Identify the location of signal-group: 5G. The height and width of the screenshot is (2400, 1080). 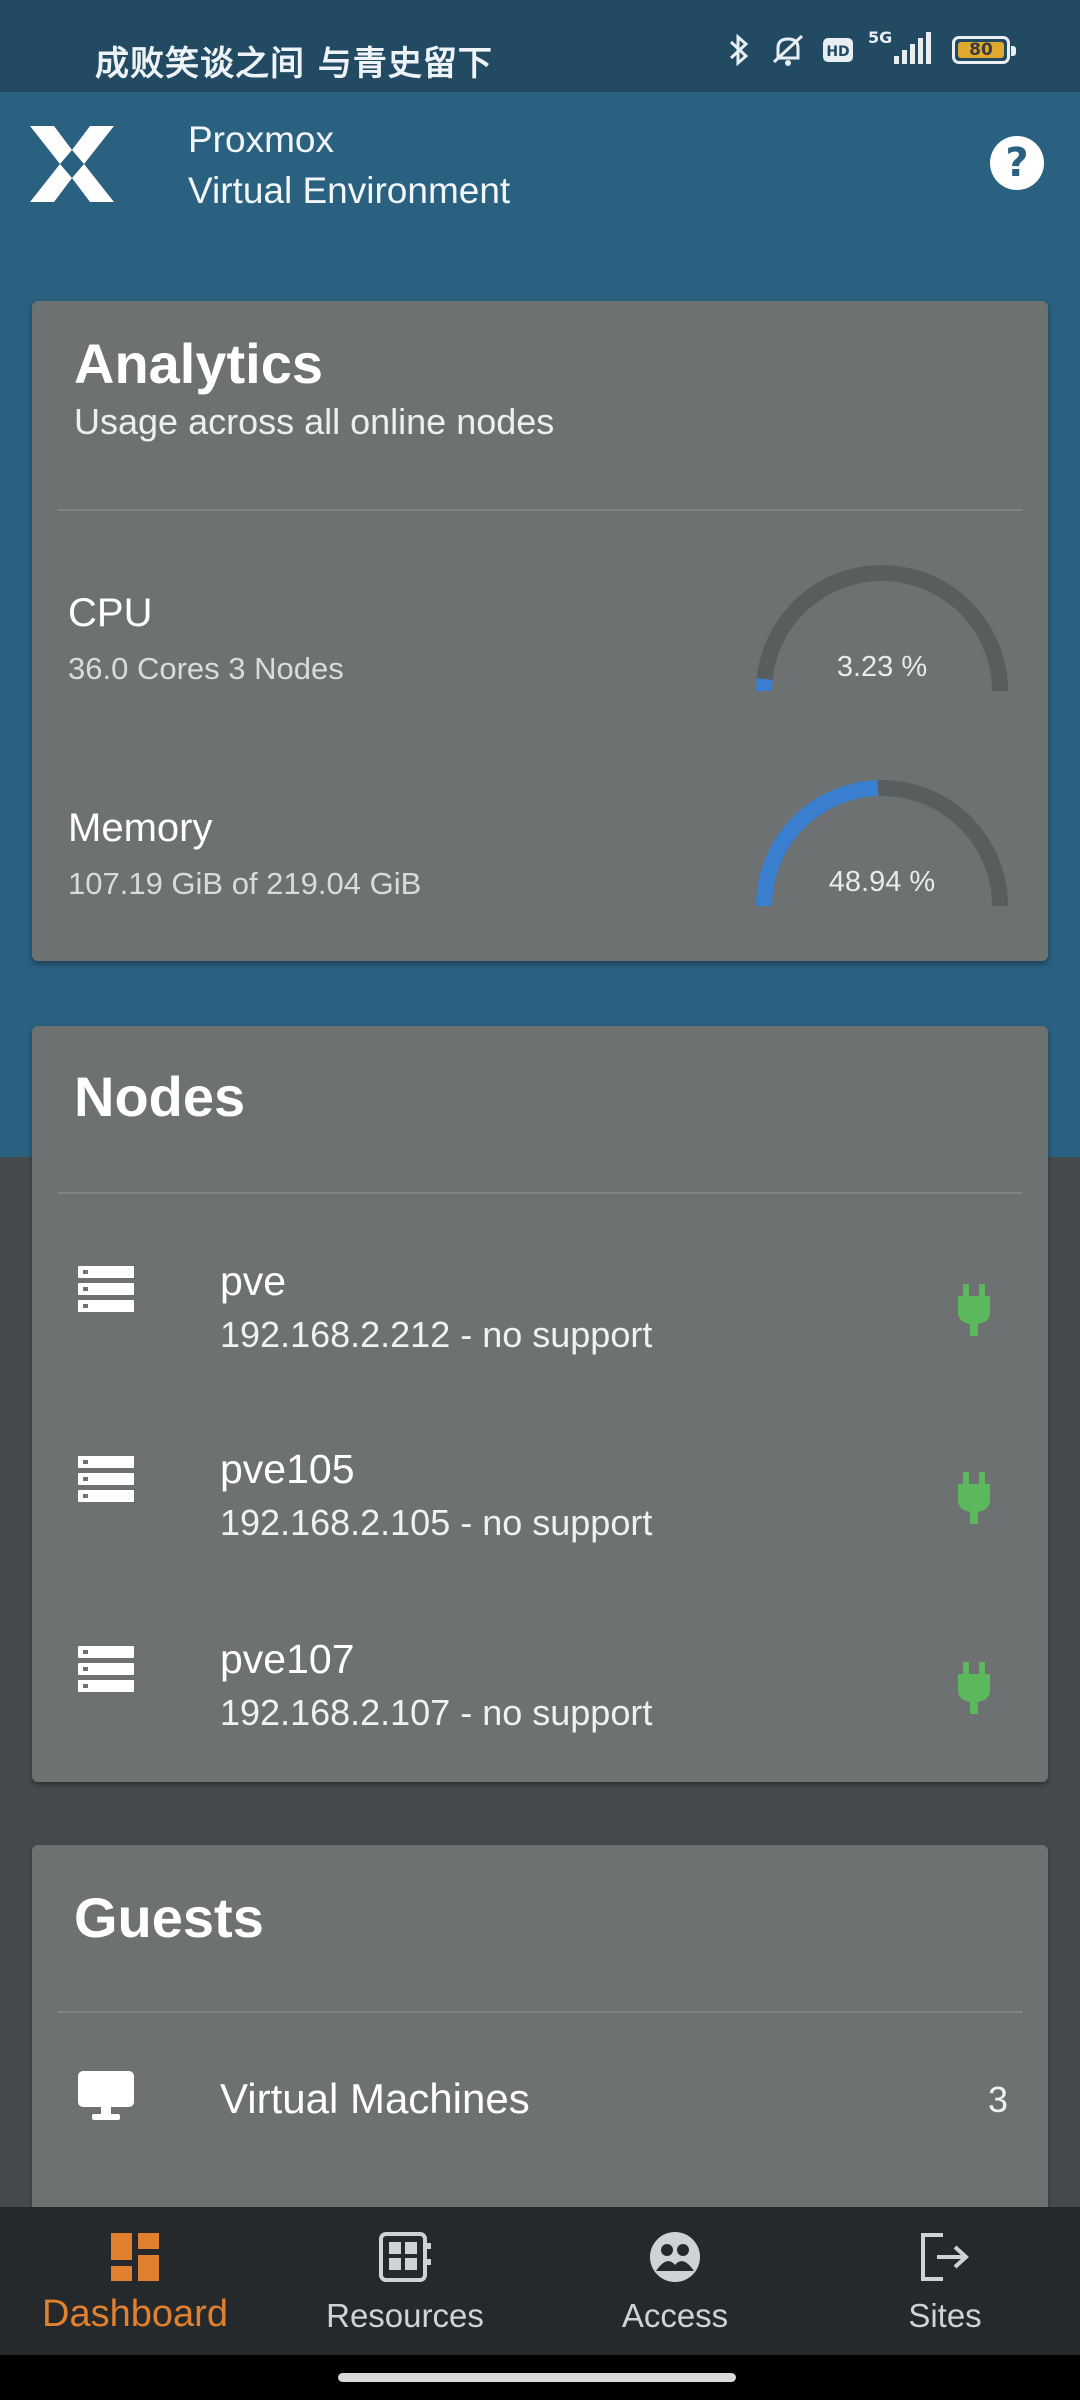
(903, 48).